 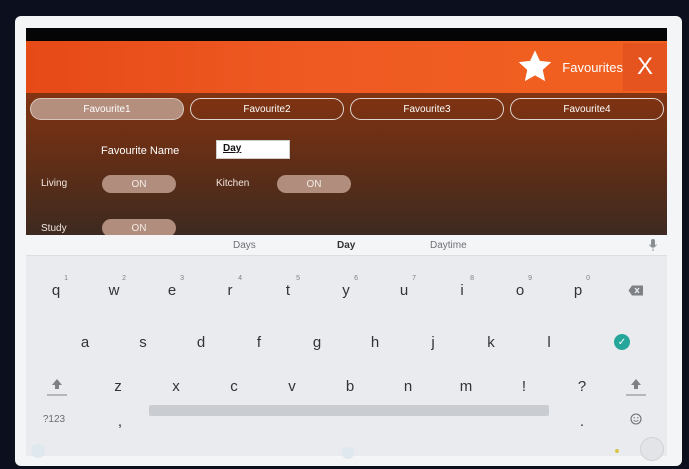 What do you see at coordinates (549, 342) in the screenshot?
I see `key-l: l` at bounding box center [549, 342].